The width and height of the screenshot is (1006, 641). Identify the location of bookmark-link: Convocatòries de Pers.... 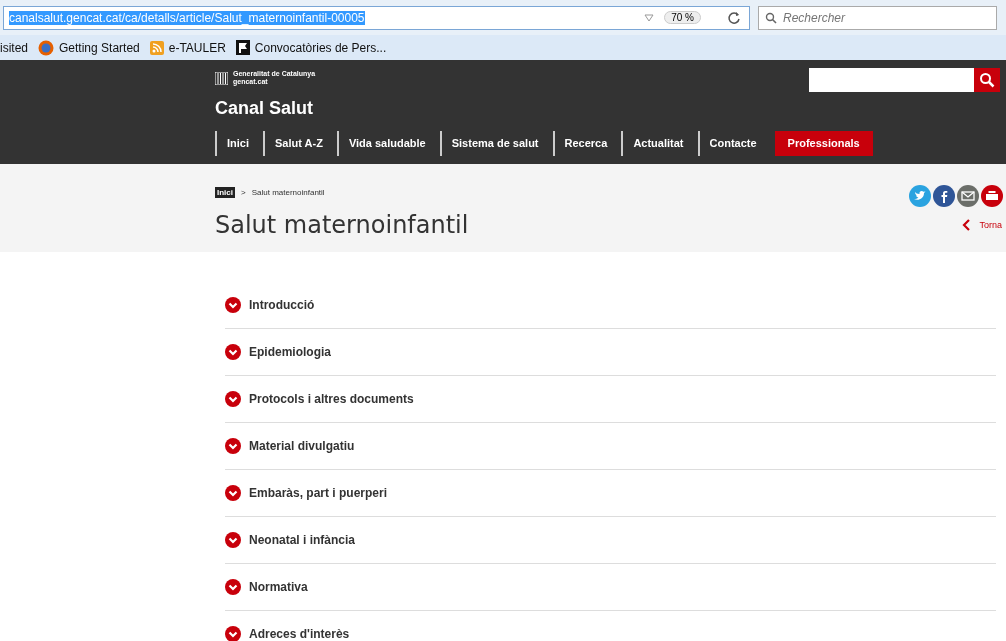
(320, 47).